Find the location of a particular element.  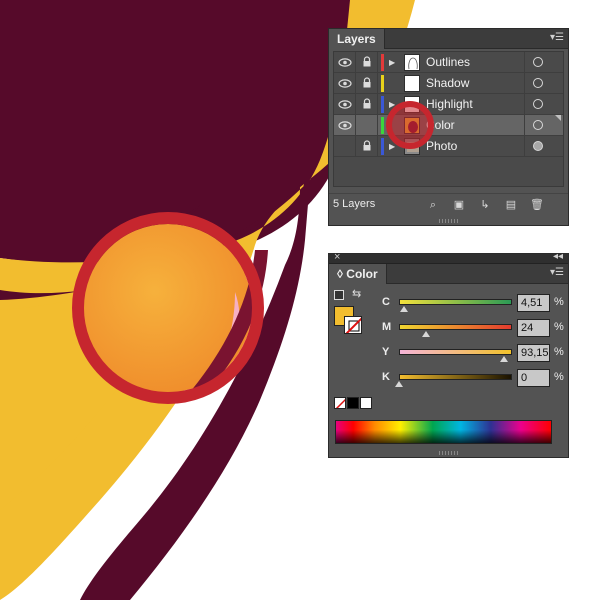

black-swatch is located at coordinates (353, 403).